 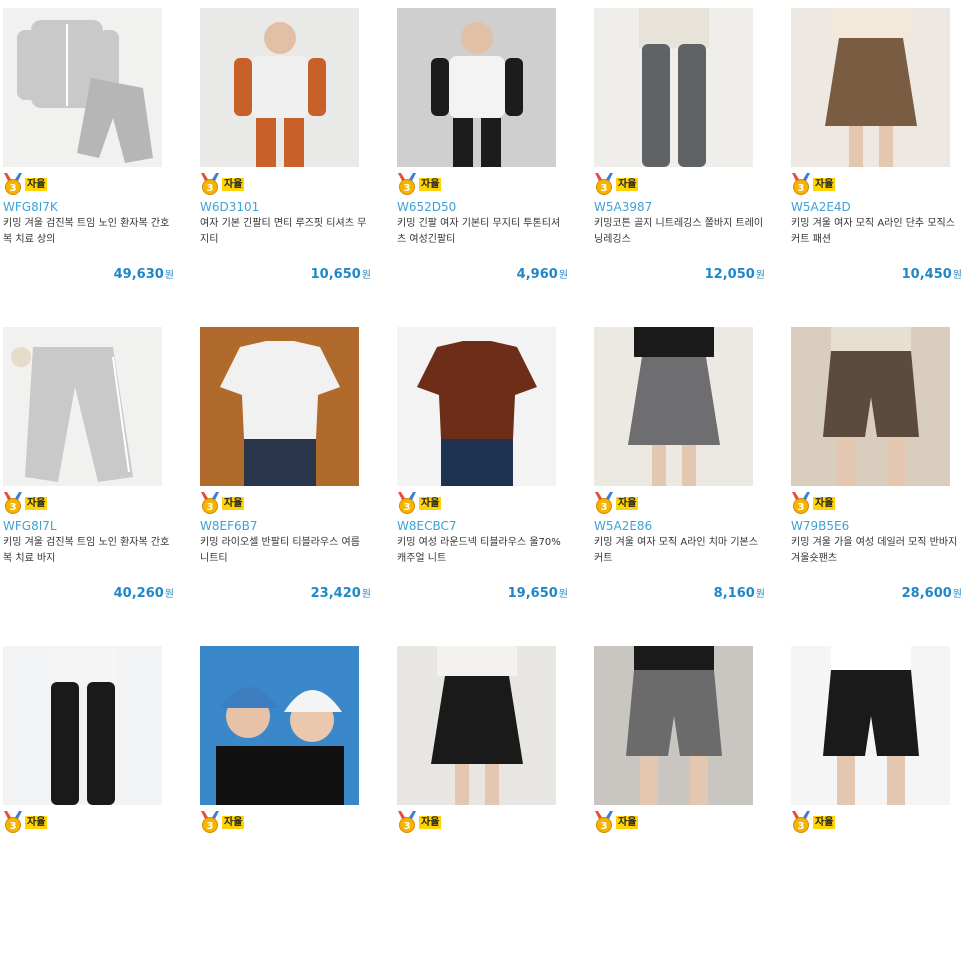 I want to click on product-title: 키밍 겨울 검진복 트임 노인 환자복 간호복 치료 바지, so click(x=89, y=551).